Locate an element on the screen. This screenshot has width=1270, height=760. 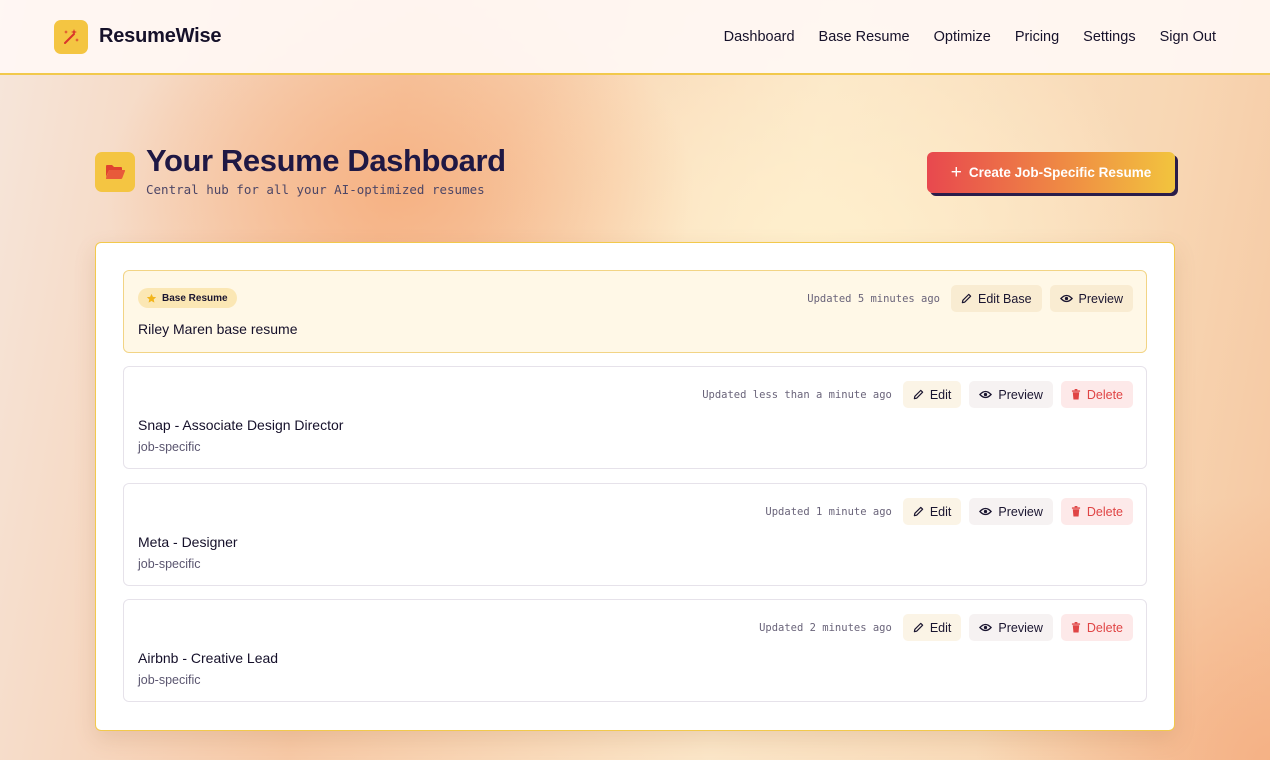
create-job-specific-resume-button: + Create Job-Specific Resume is located at coordinates (1051, 172).